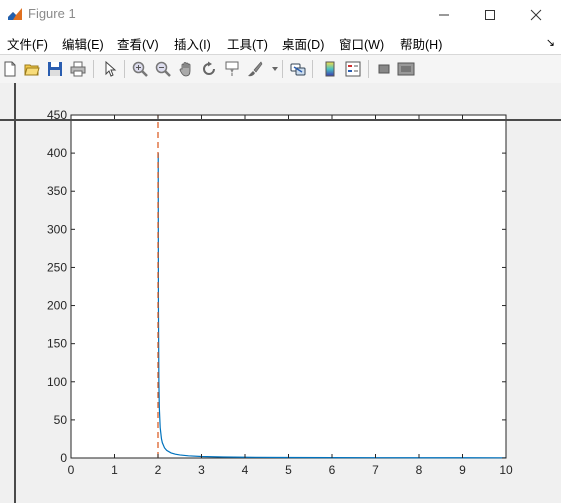  Describe the element at coordinates (201, 470) in the screenshot. I see `x-tick-label: 3` at that location.